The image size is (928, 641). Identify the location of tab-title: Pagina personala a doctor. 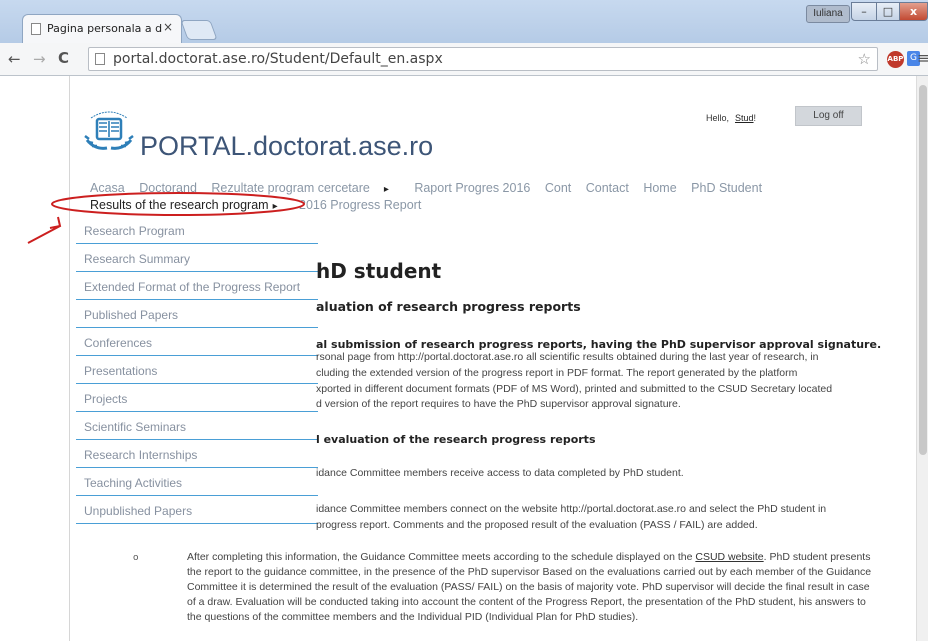
(104, 28).